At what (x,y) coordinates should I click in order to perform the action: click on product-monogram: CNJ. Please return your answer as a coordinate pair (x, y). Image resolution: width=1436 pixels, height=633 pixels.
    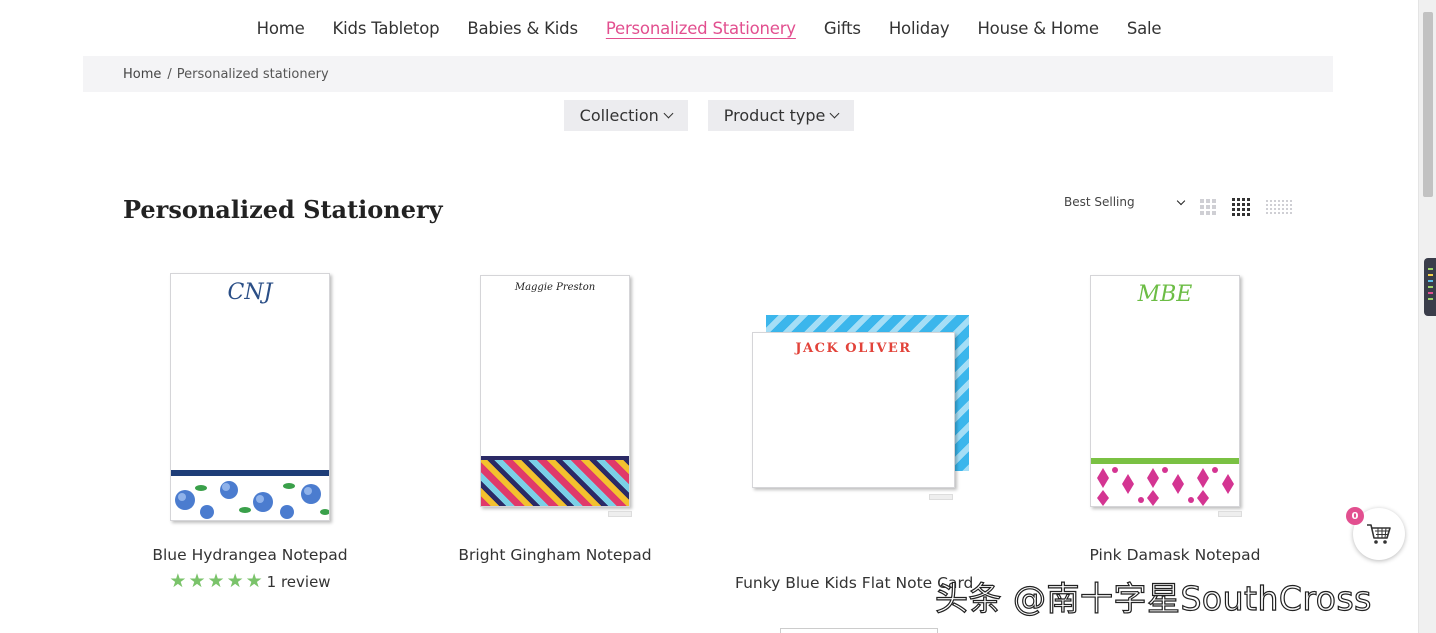
    Looking at the image, I should click on (250, 292).